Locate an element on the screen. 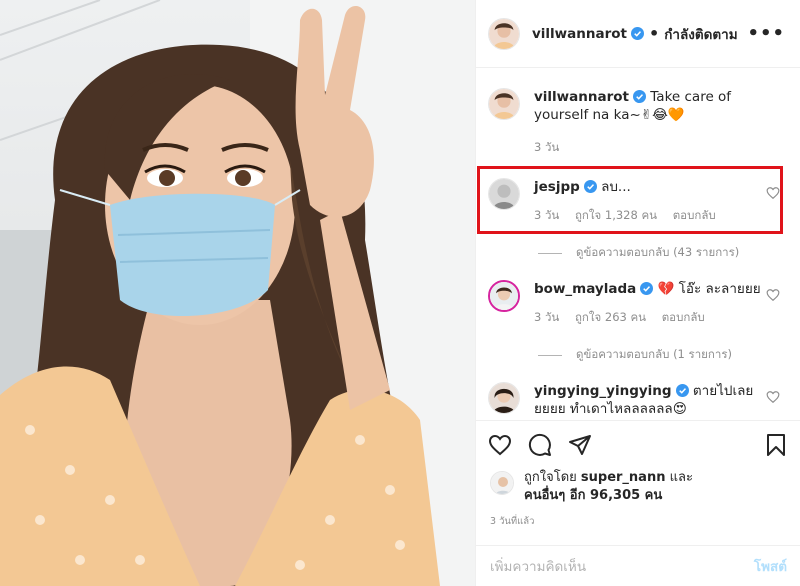 The image size is (800, 586). view-replies-button: ดูข้อความตอบกลับ (43 รายการ) is located at coordinates (638, 253).